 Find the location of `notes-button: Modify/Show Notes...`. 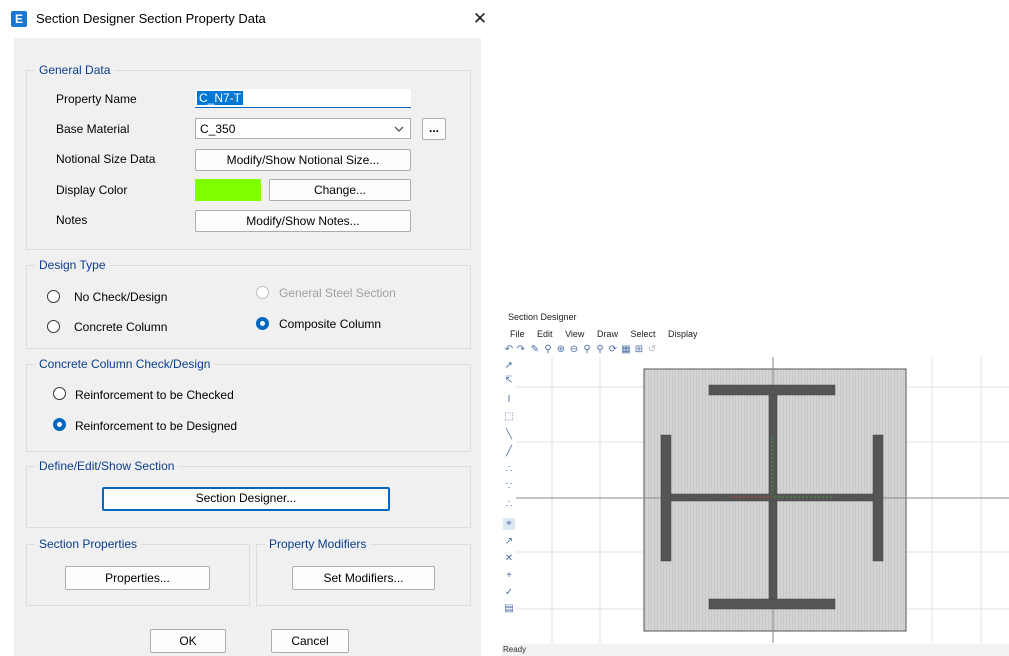

notes-button: Modify/Show Notes... is located at coordinates (303, 221).